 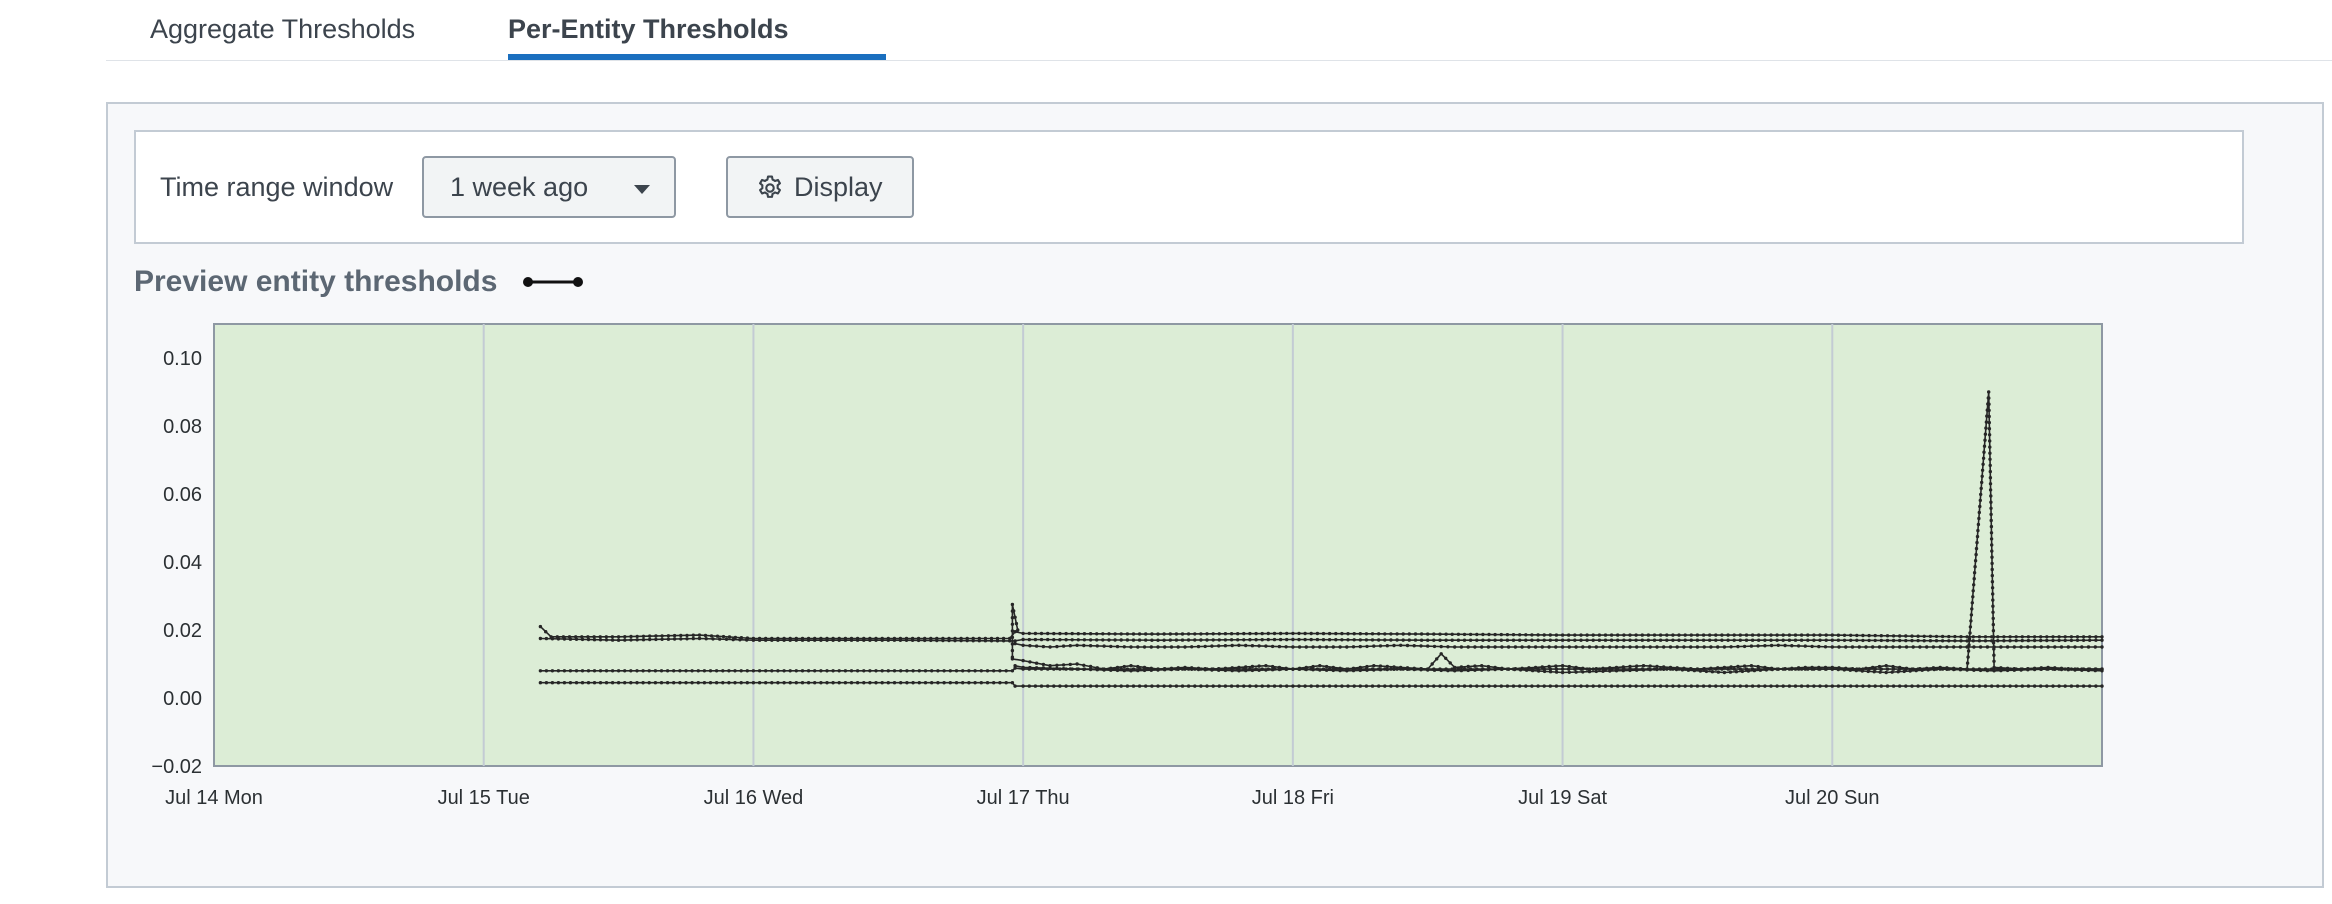 What do you see at coordinates (648, 29) in the screenshot?
I see `tab-per-entity-thresholds: Per-Entity Thresholds` at bounding box center [648, 29].